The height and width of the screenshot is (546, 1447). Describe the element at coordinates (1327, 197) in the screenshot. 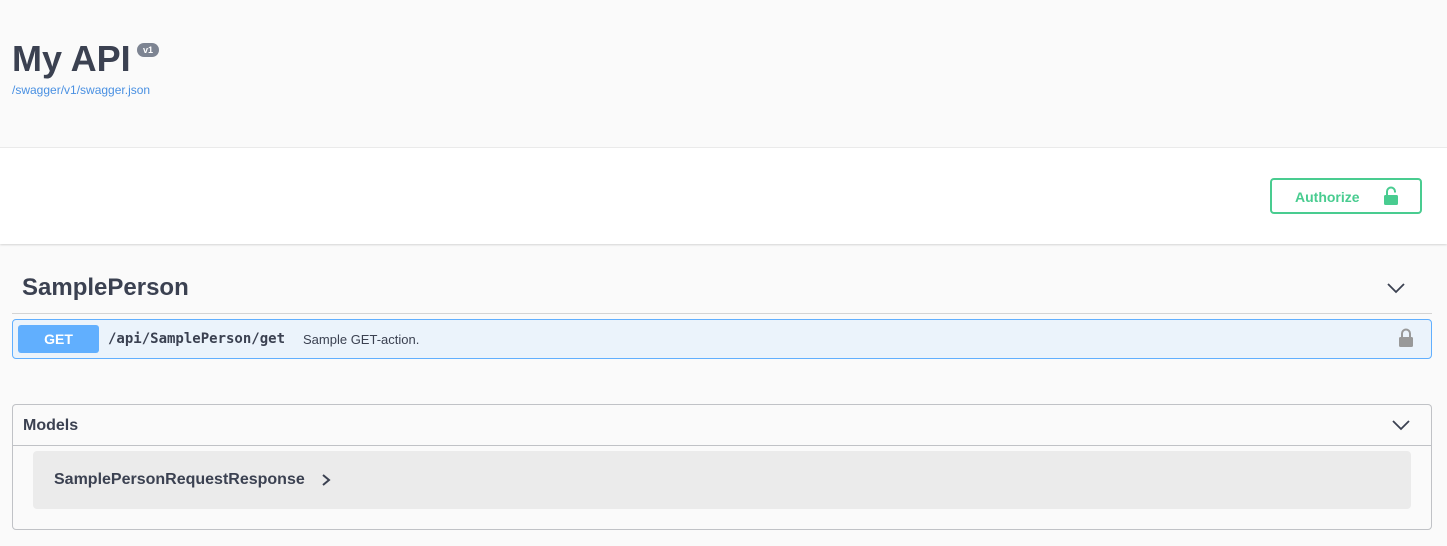

I see `authorize-label: Authorize` at that location.